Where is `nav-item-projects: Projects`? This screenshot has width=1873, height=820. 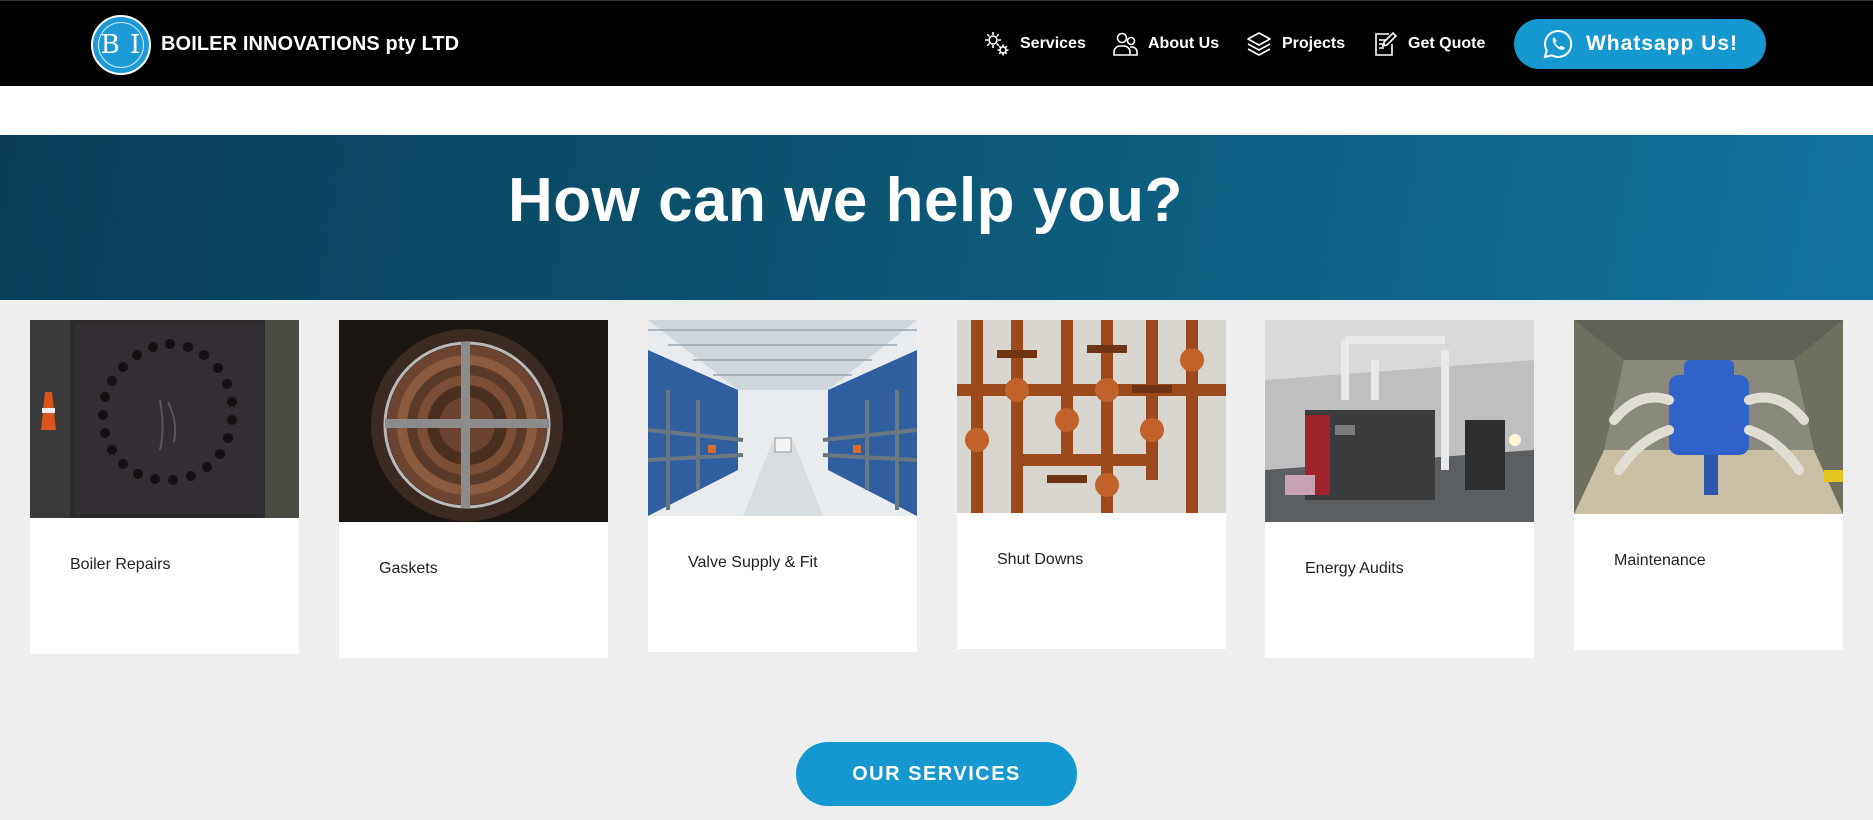 nav-item-projects: Projects is located at coordinates (1295, 44).